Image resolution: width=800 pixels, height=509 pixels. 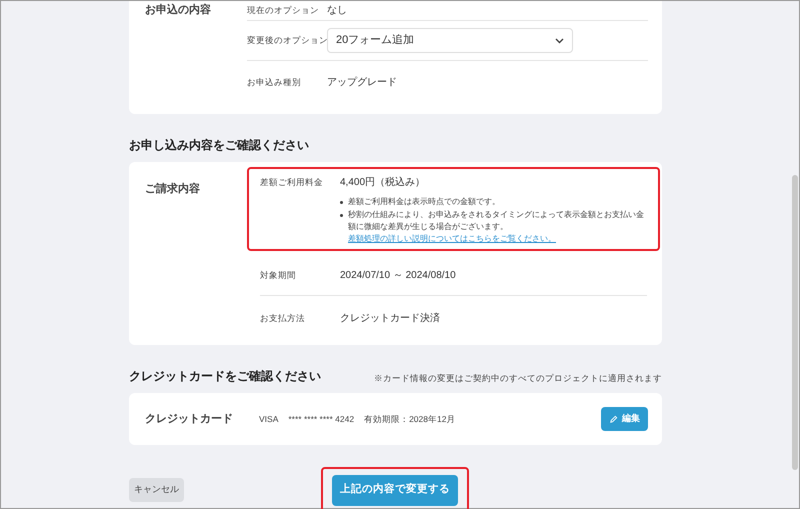 What do you see at coordinates (283, 318) in the screenshot?
I see `field-label: お支払方法` at bounding box center [283, 318].